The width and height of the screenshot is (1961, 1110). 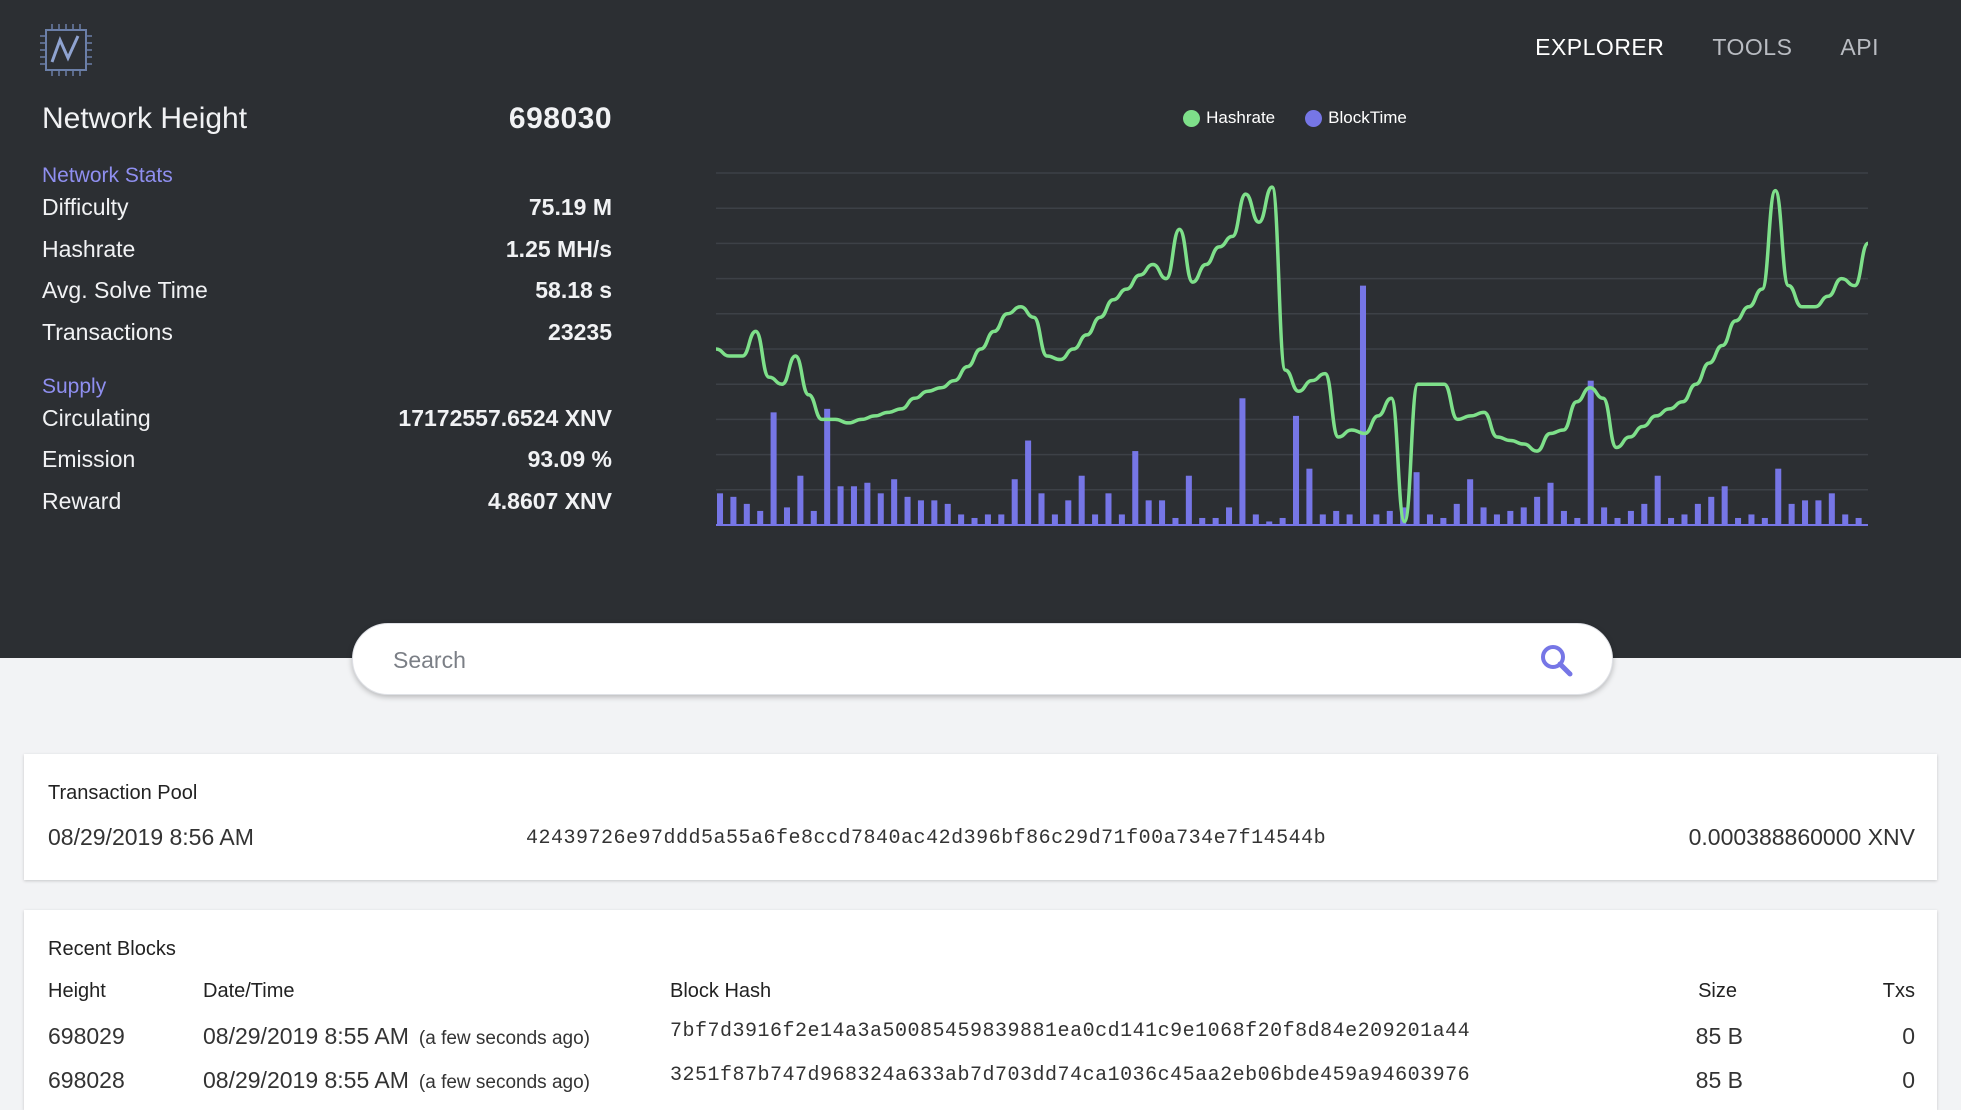 I want to click on search-icon, so click(x=1556, y=660).